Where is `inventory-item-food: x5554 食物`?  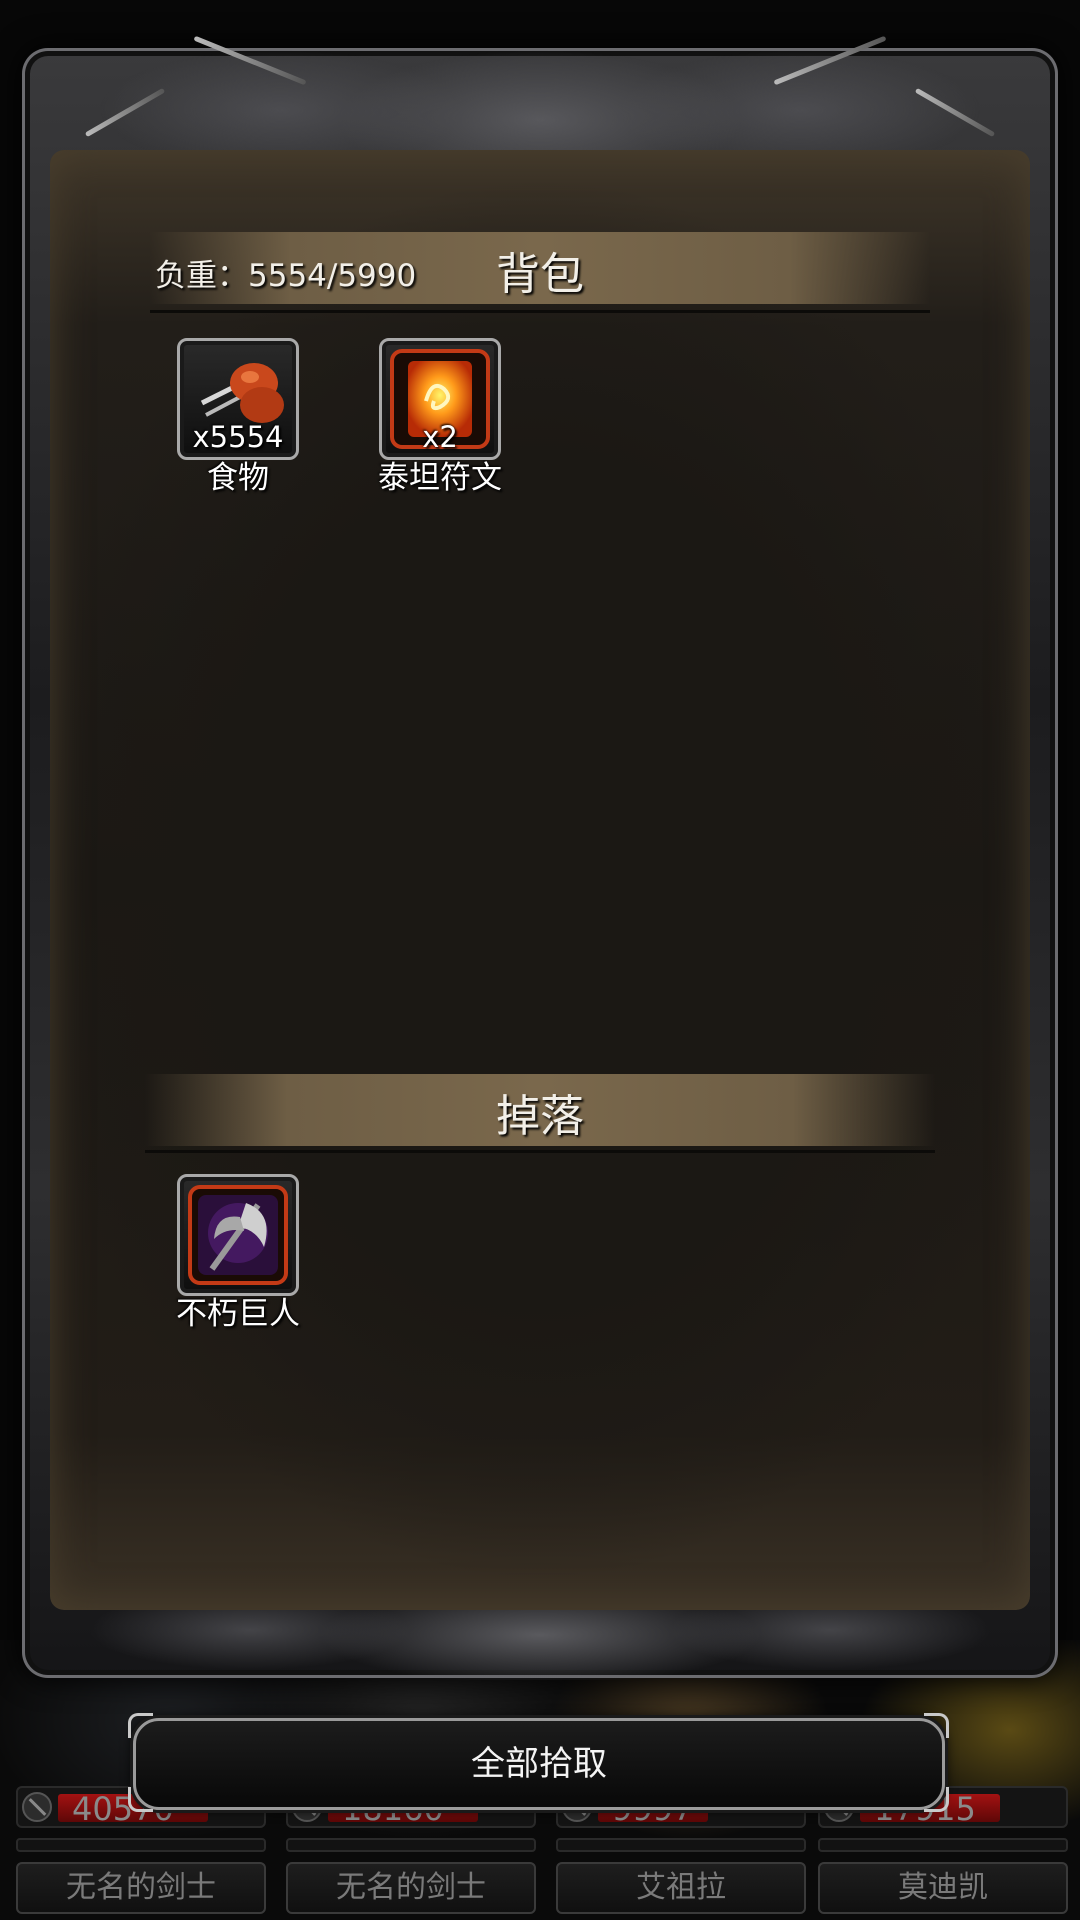
inventory-item-food: x5554 食物 is located at coordinates (238, 417).